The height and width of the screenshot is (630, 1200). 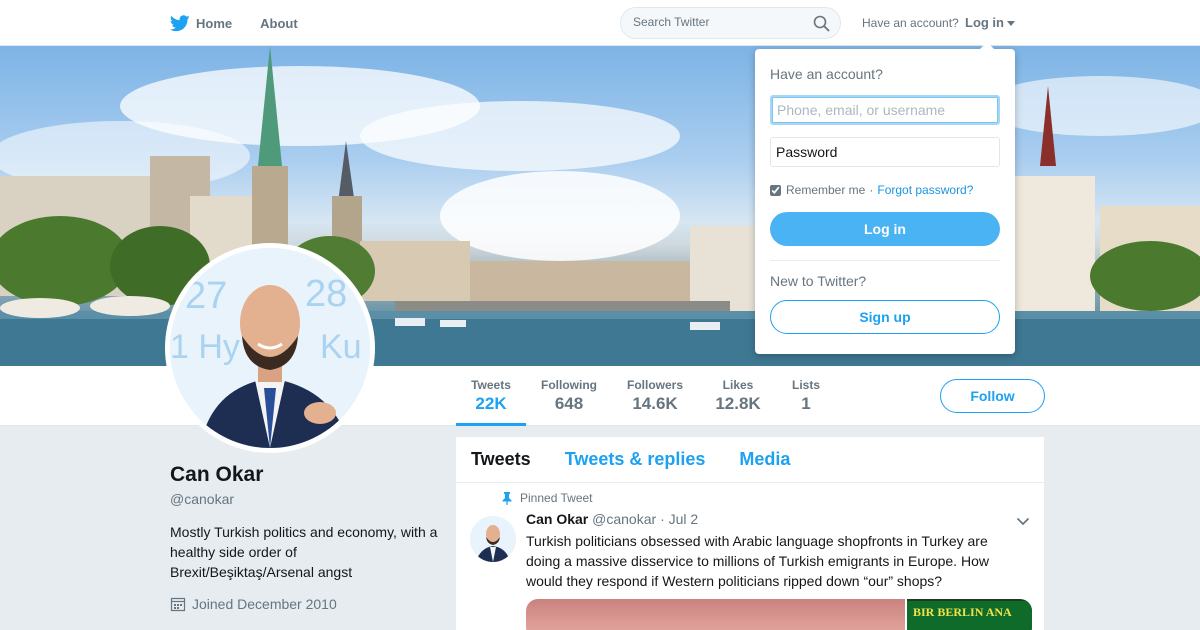 I want to click on profile-joined: Joined December 2010, so click(x=253, y=604).